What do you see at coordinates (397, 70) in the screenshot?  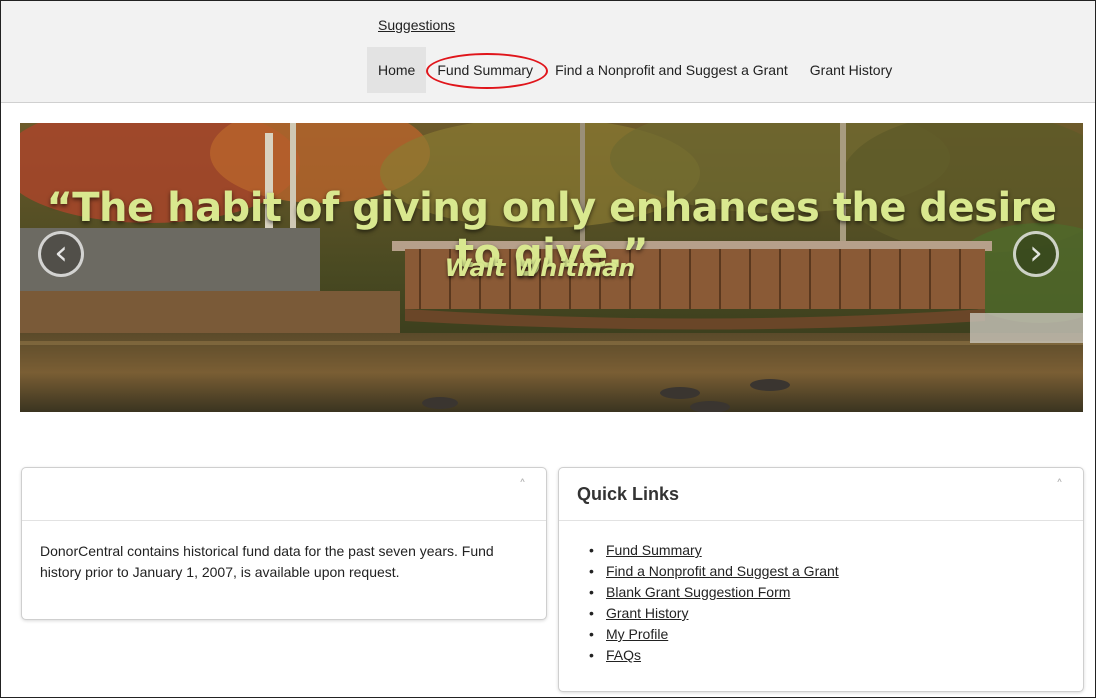 I see `nav-home: Home` at bounding box center [397, 70].